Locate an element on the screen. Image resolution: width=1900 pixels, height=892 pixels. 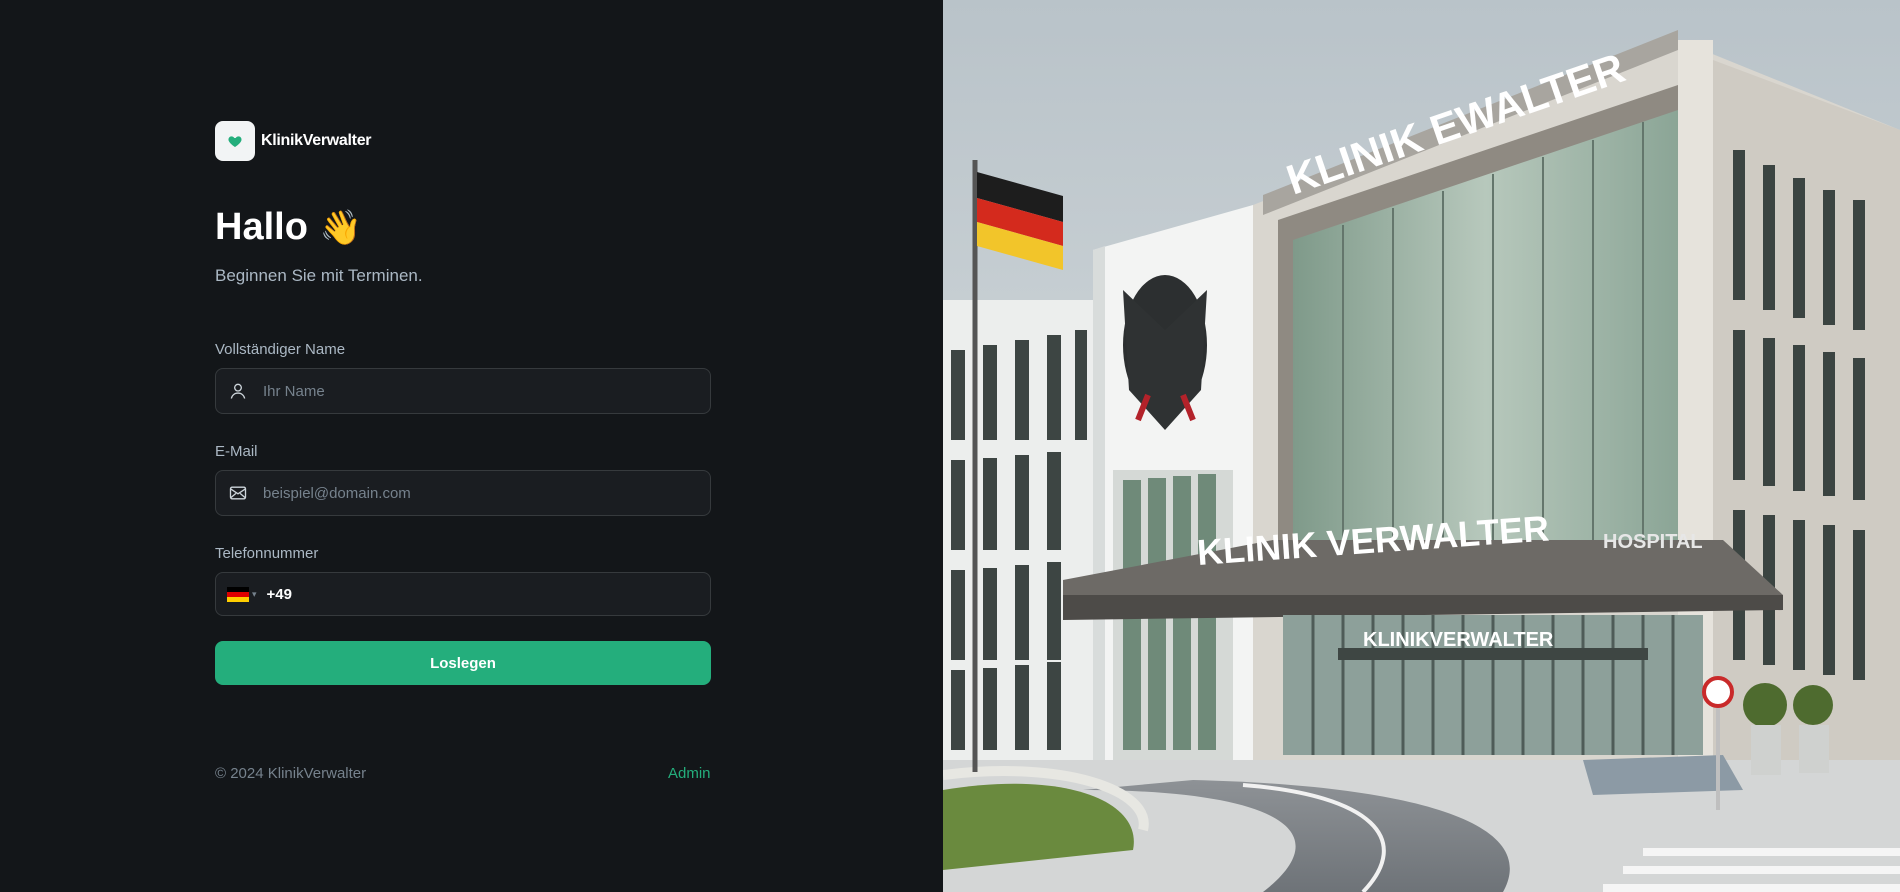
waving-hand-icon: 👋 is located at coordinates (341, 227).